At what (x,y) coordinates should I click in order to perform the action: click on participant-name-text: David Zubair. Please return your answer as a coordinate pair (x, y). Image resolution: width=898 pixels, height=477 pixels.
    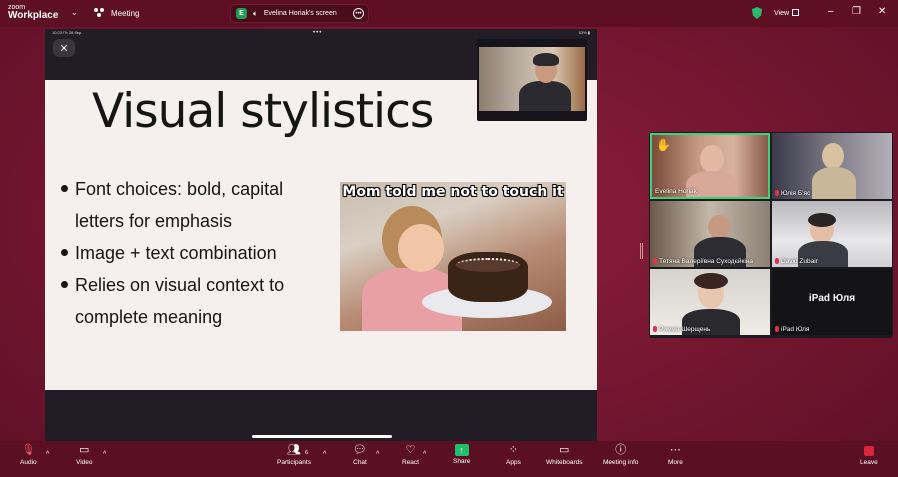
    Looking at the image, I should click on (799, 261).